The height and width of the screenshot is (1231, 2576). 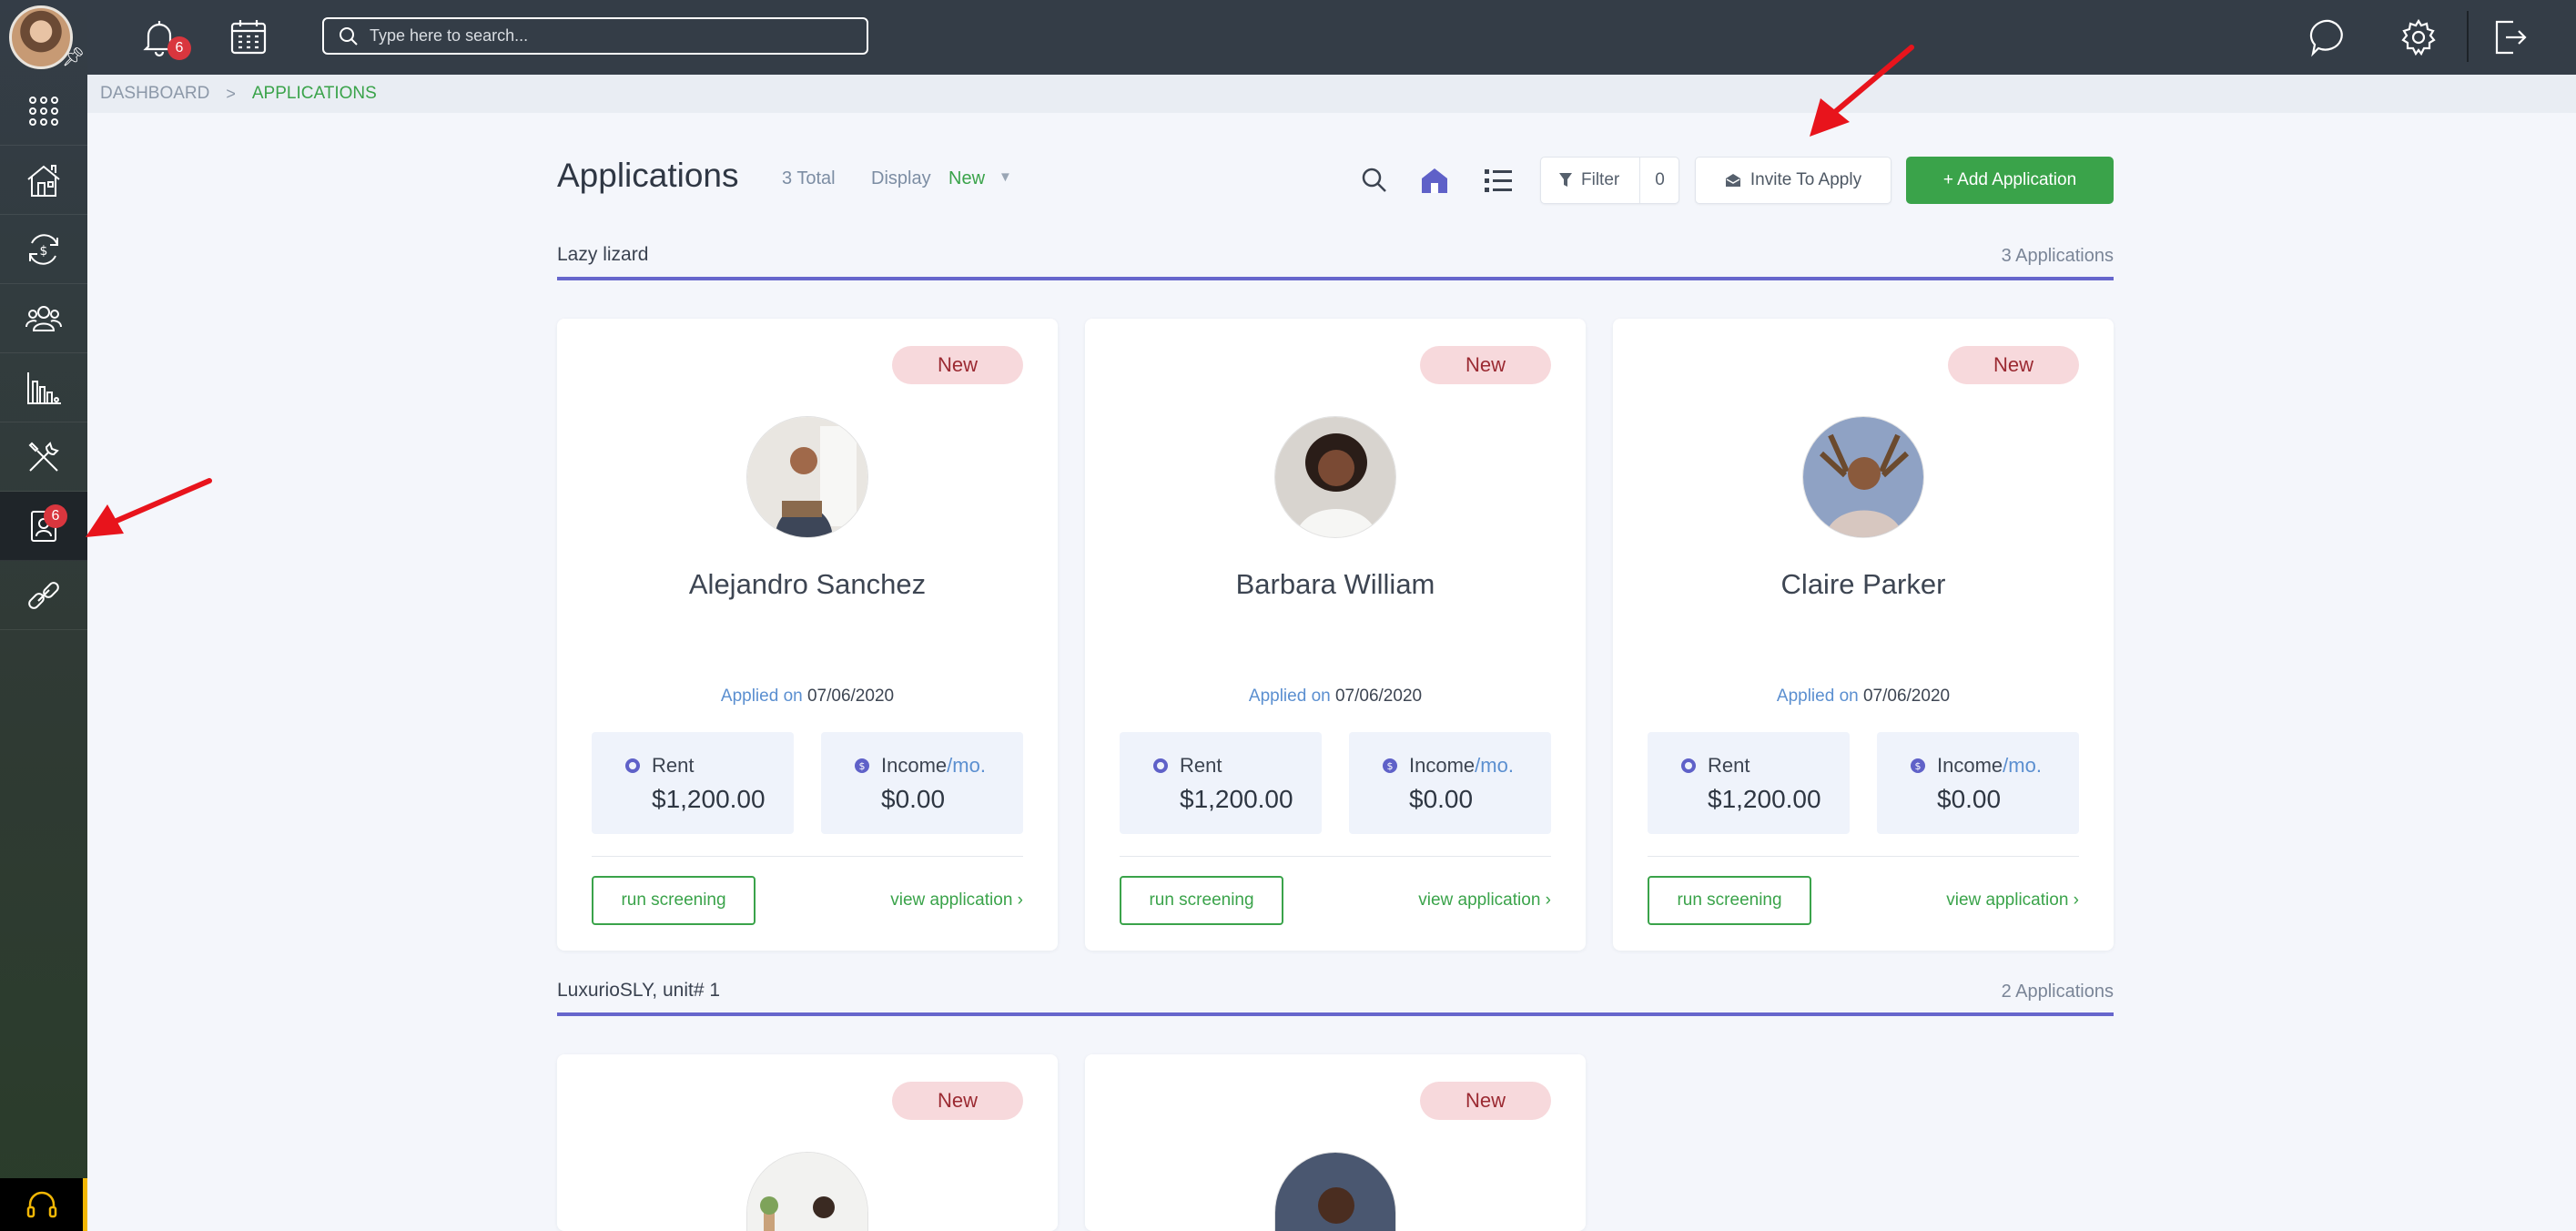 I want to click on sidebar-item-applications: 6, so click(x=43, y=526).